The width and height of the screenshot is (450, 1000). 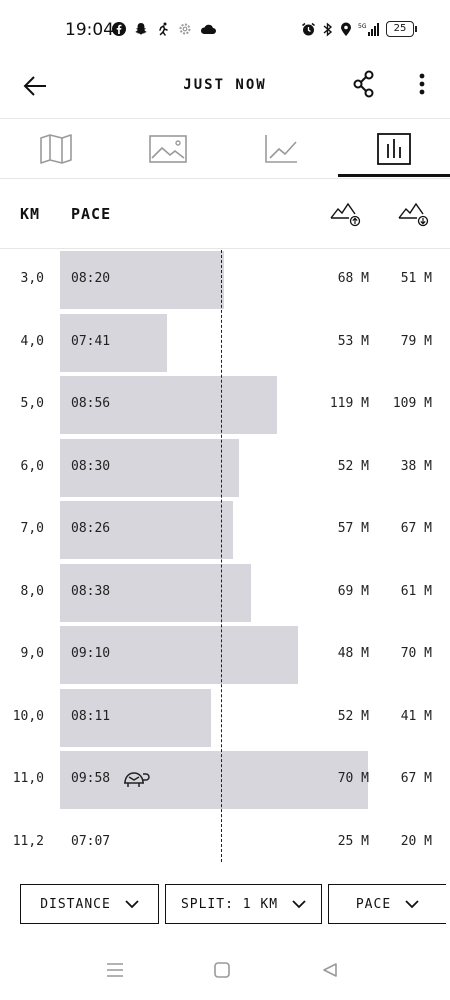 What do you see at coordinates (225, 843) in the screenshot?
I see `table-row: 11,2 07:07 25 M 20 M` at bounding box center [225, 843].